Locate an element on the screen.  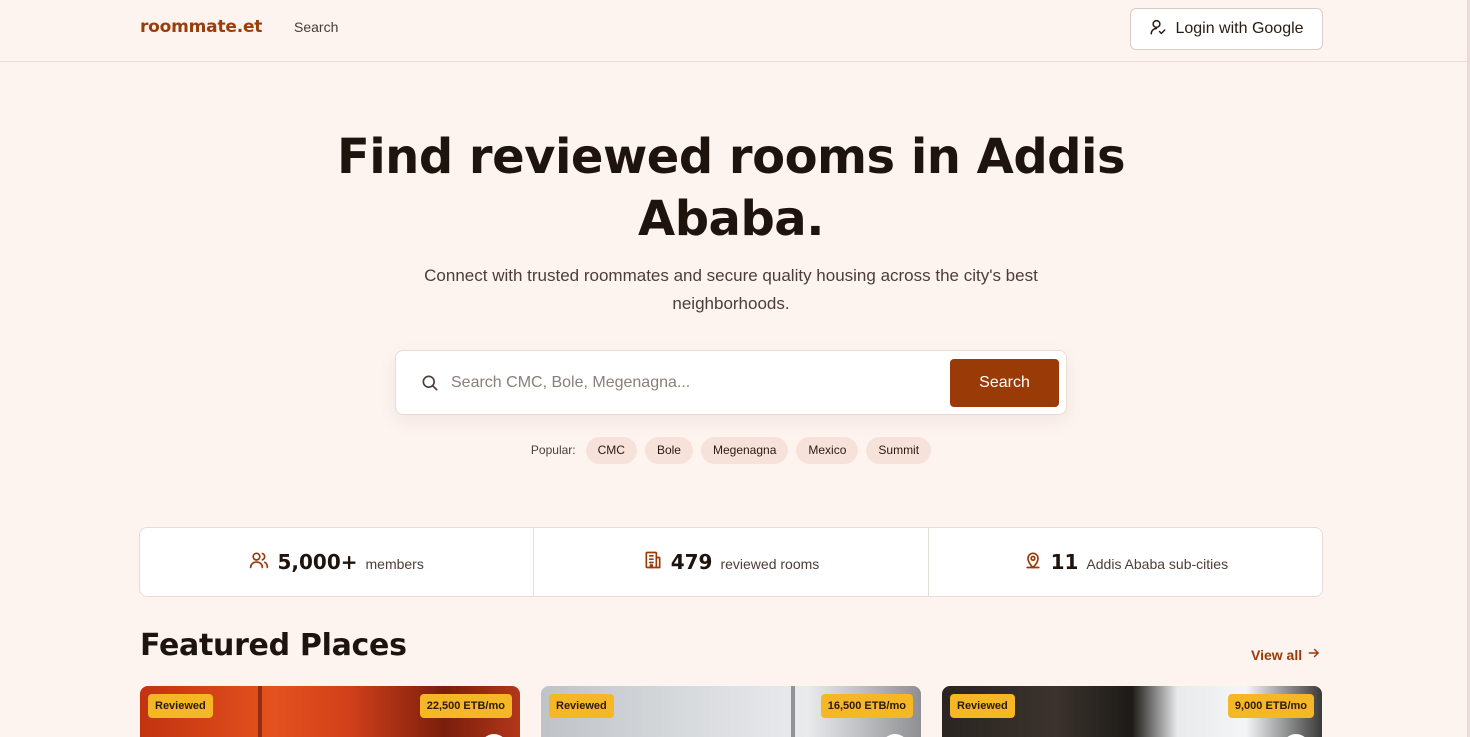
users-icon is located at coordinates (259, 562).